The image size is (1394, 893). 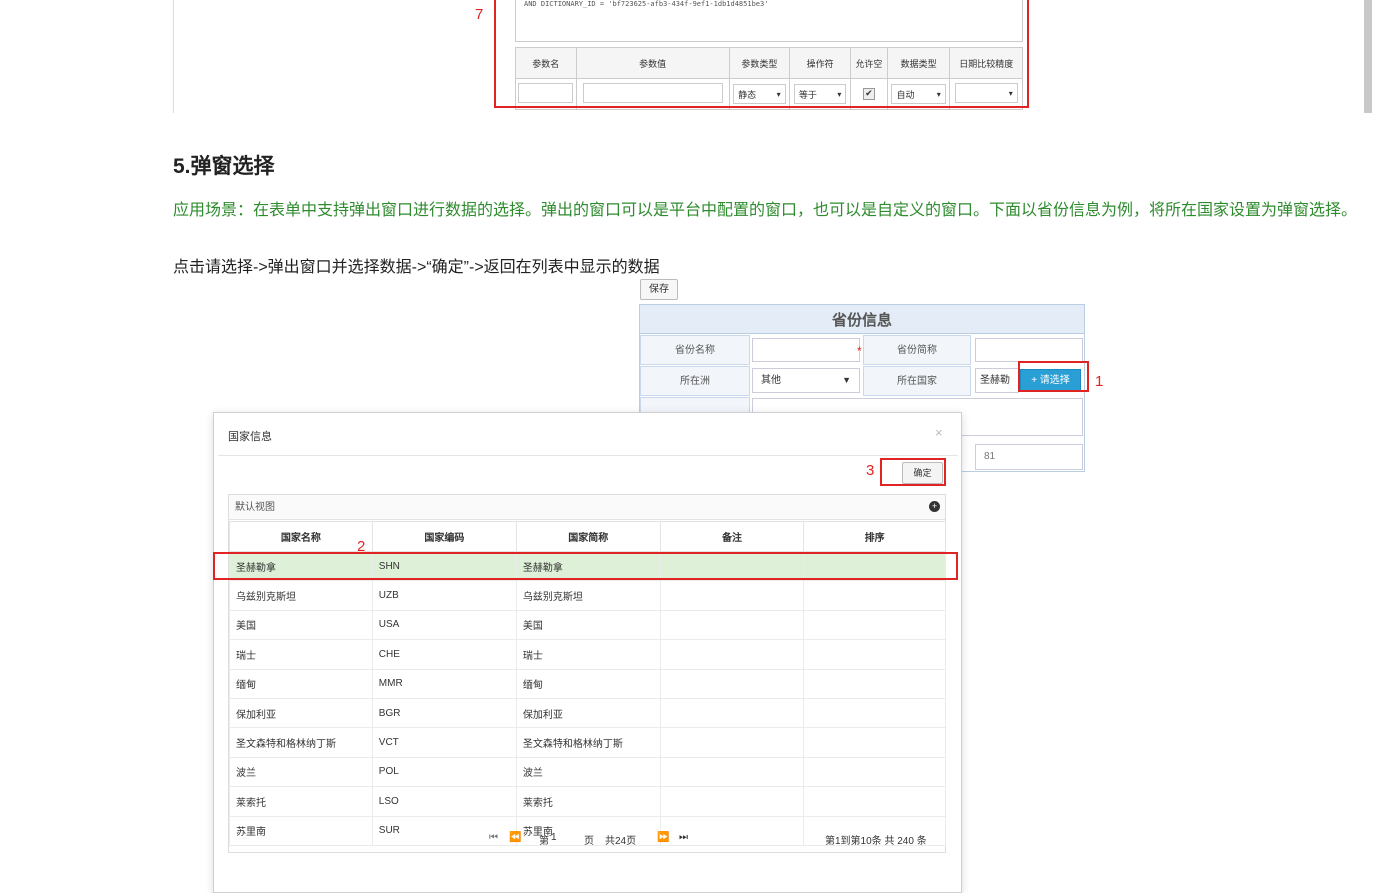 I want to click on table-cell: UZB, so click(x=444, y=595).